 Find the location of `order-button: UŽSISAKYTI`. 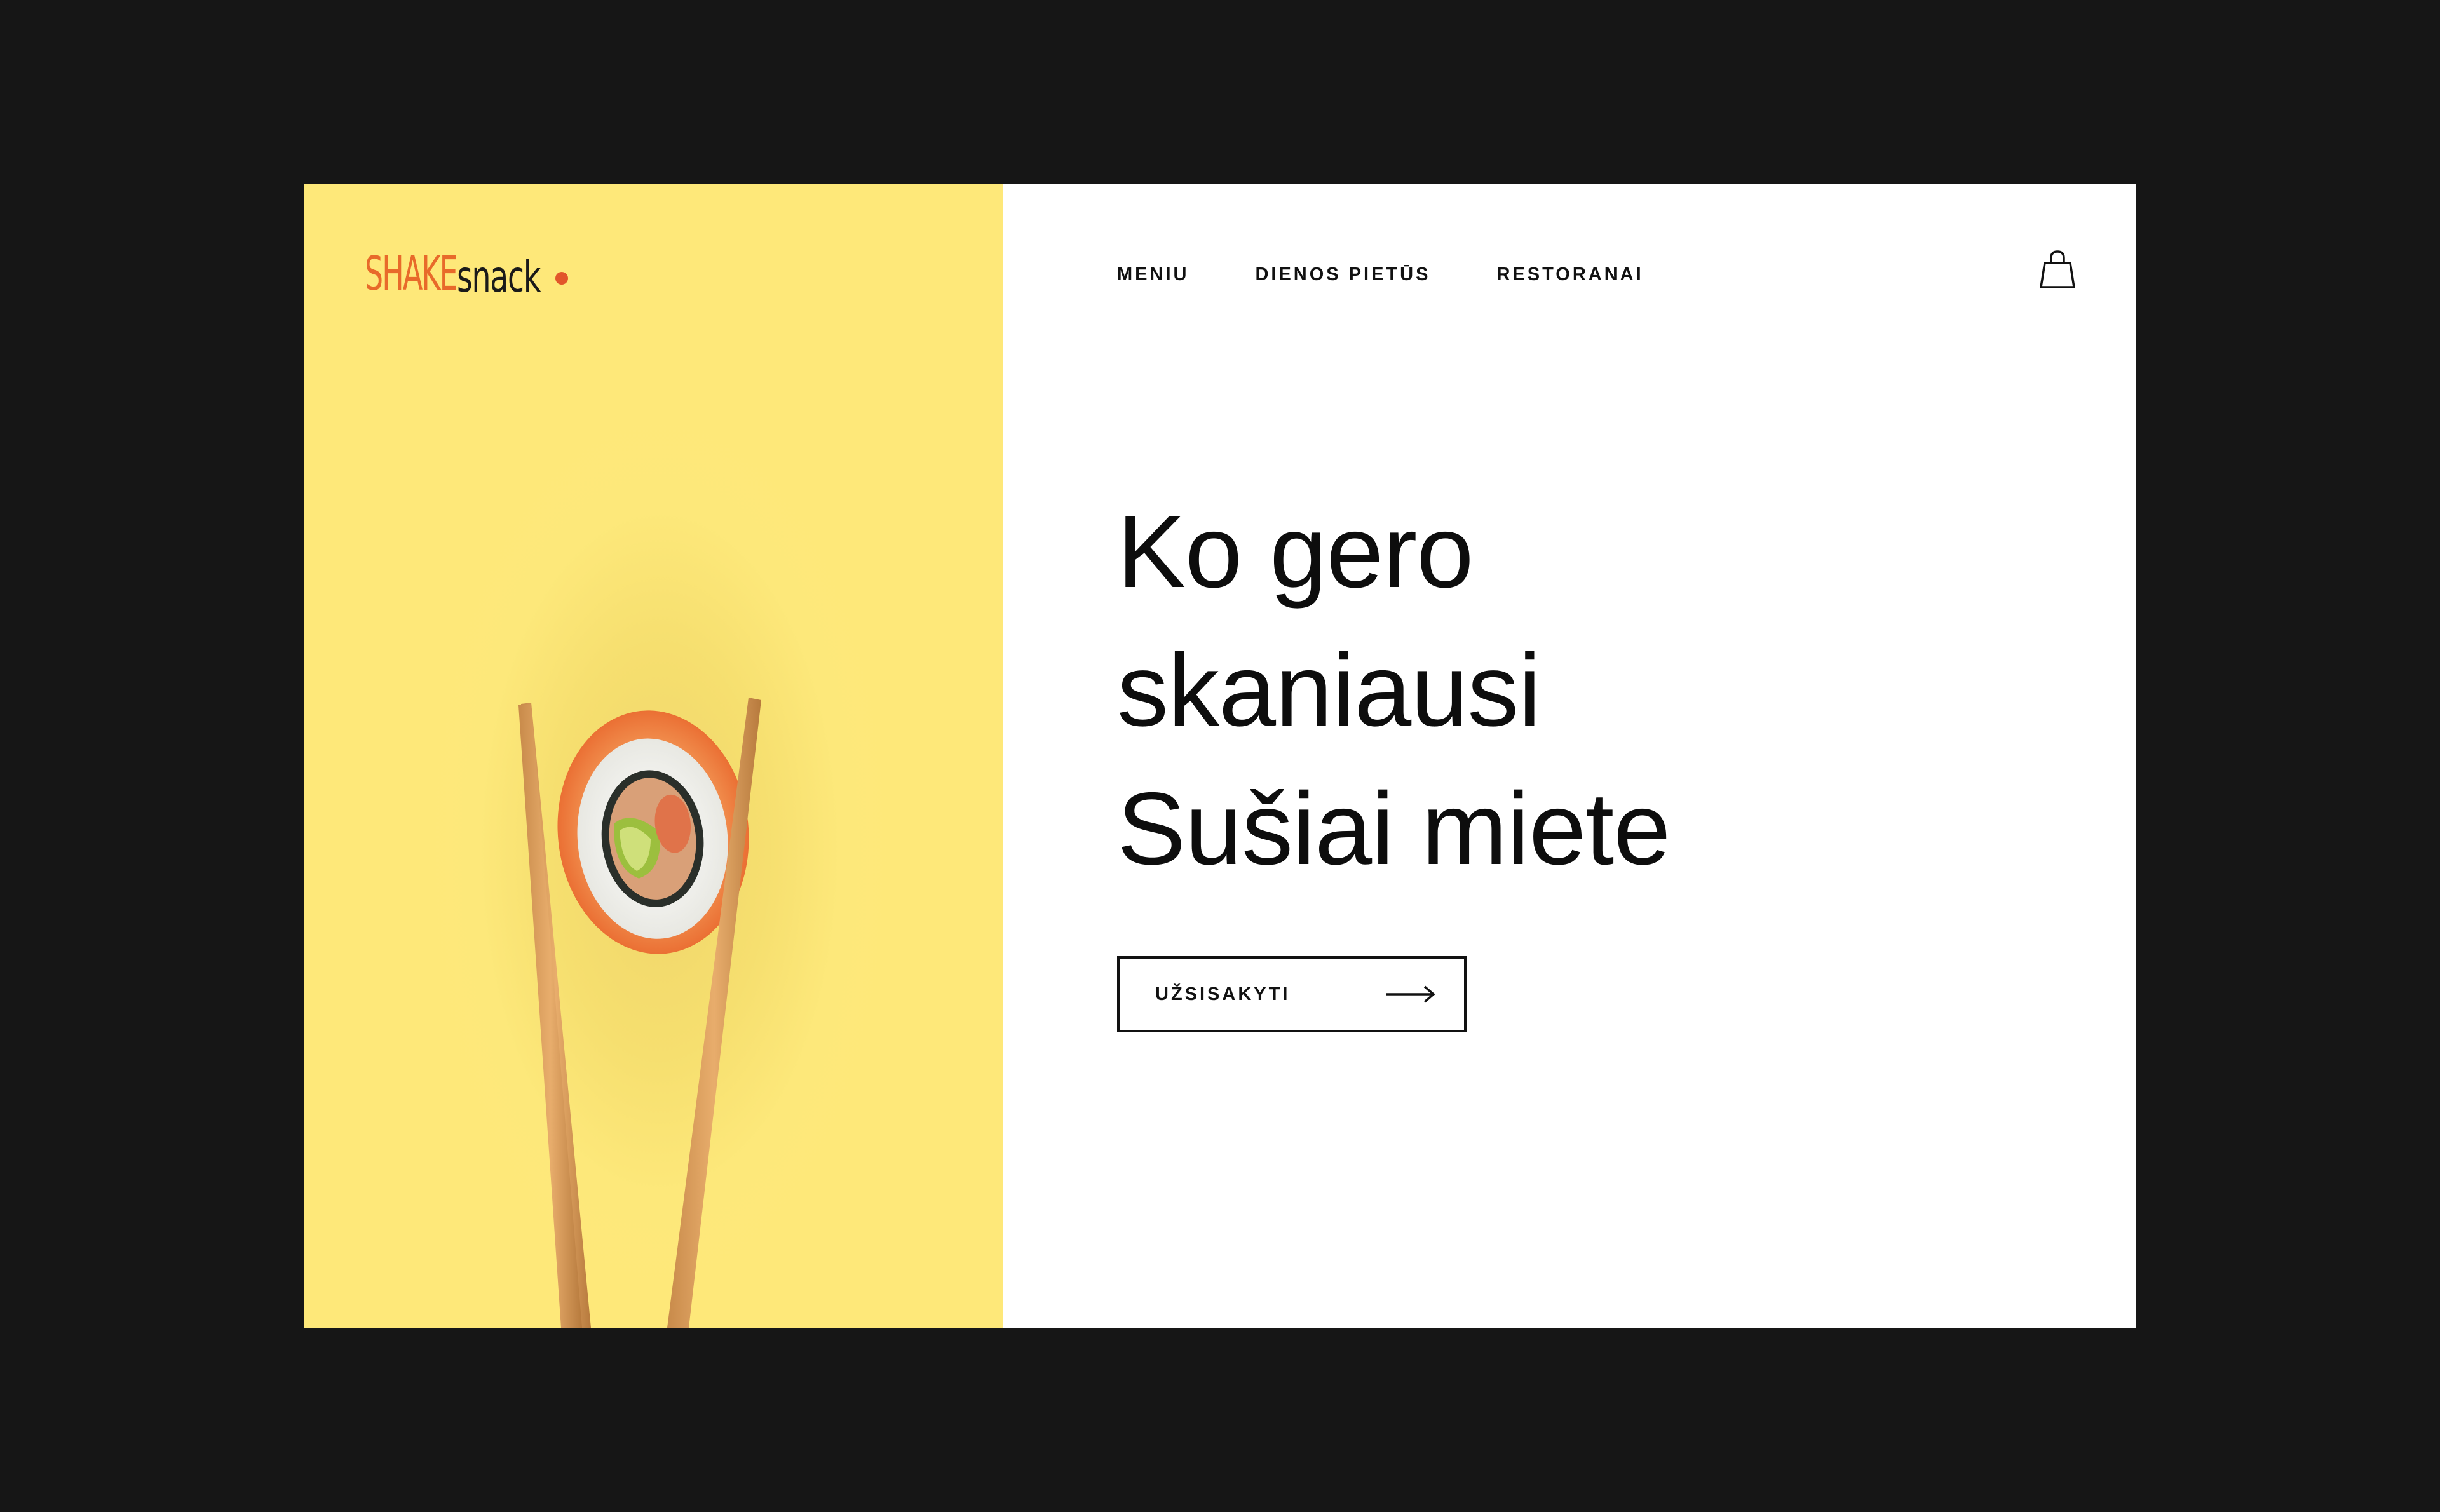

order-button: UŽSISAKYTI is located at coordinates (1292, 994).